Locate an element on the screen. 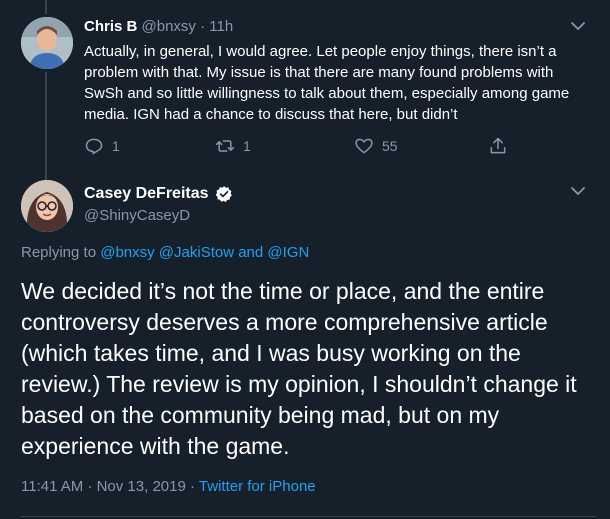 Image resolution: width=610 pixels, height=519 pixels. reply-button: 1 is located at coordinates (102, 146).